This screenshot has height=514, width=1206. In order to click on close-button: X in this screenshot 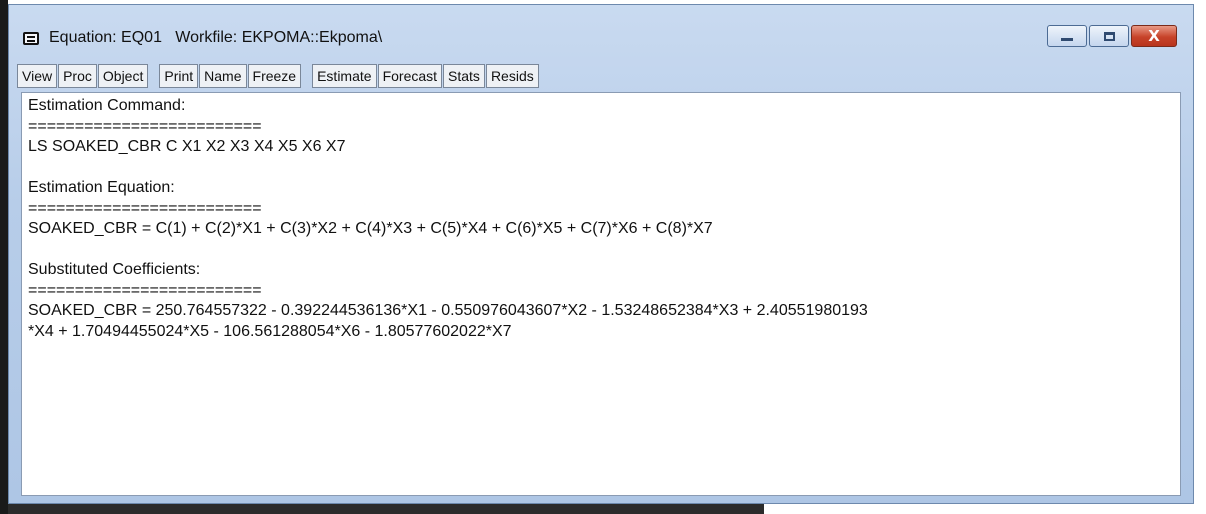, I will do `click(1154, 36)`.